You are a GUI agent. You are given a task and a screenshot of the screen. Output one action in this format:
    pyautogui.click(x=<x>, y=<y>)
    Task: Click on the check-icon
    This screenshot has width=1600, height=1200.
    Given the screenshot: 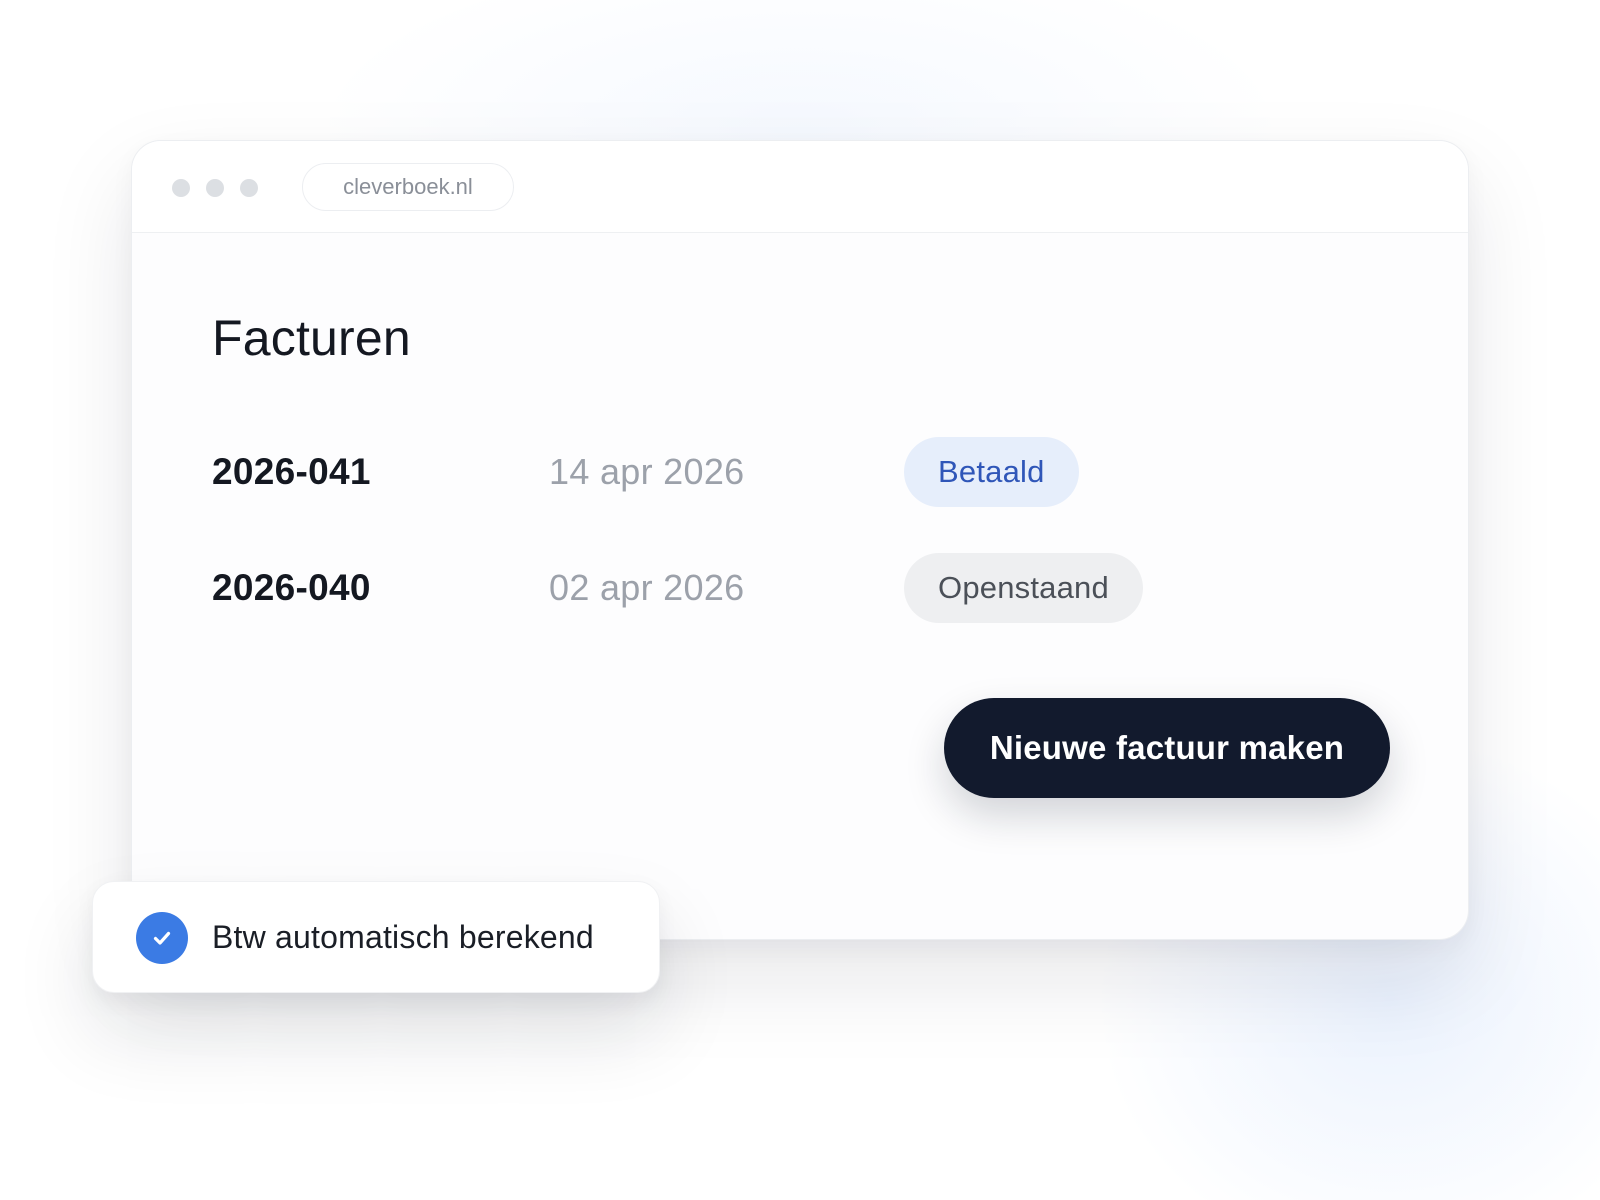 What is the action you would take?
    pyautogui.click(x=162, y=938)
    